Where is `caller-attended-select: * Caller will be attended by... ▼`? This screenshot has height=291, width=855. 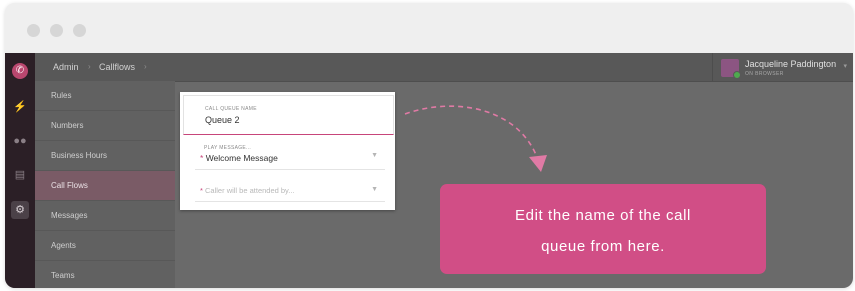
caller-attended-select: * Caller will be attended by... ▼ is located at coordinates (287, 191).